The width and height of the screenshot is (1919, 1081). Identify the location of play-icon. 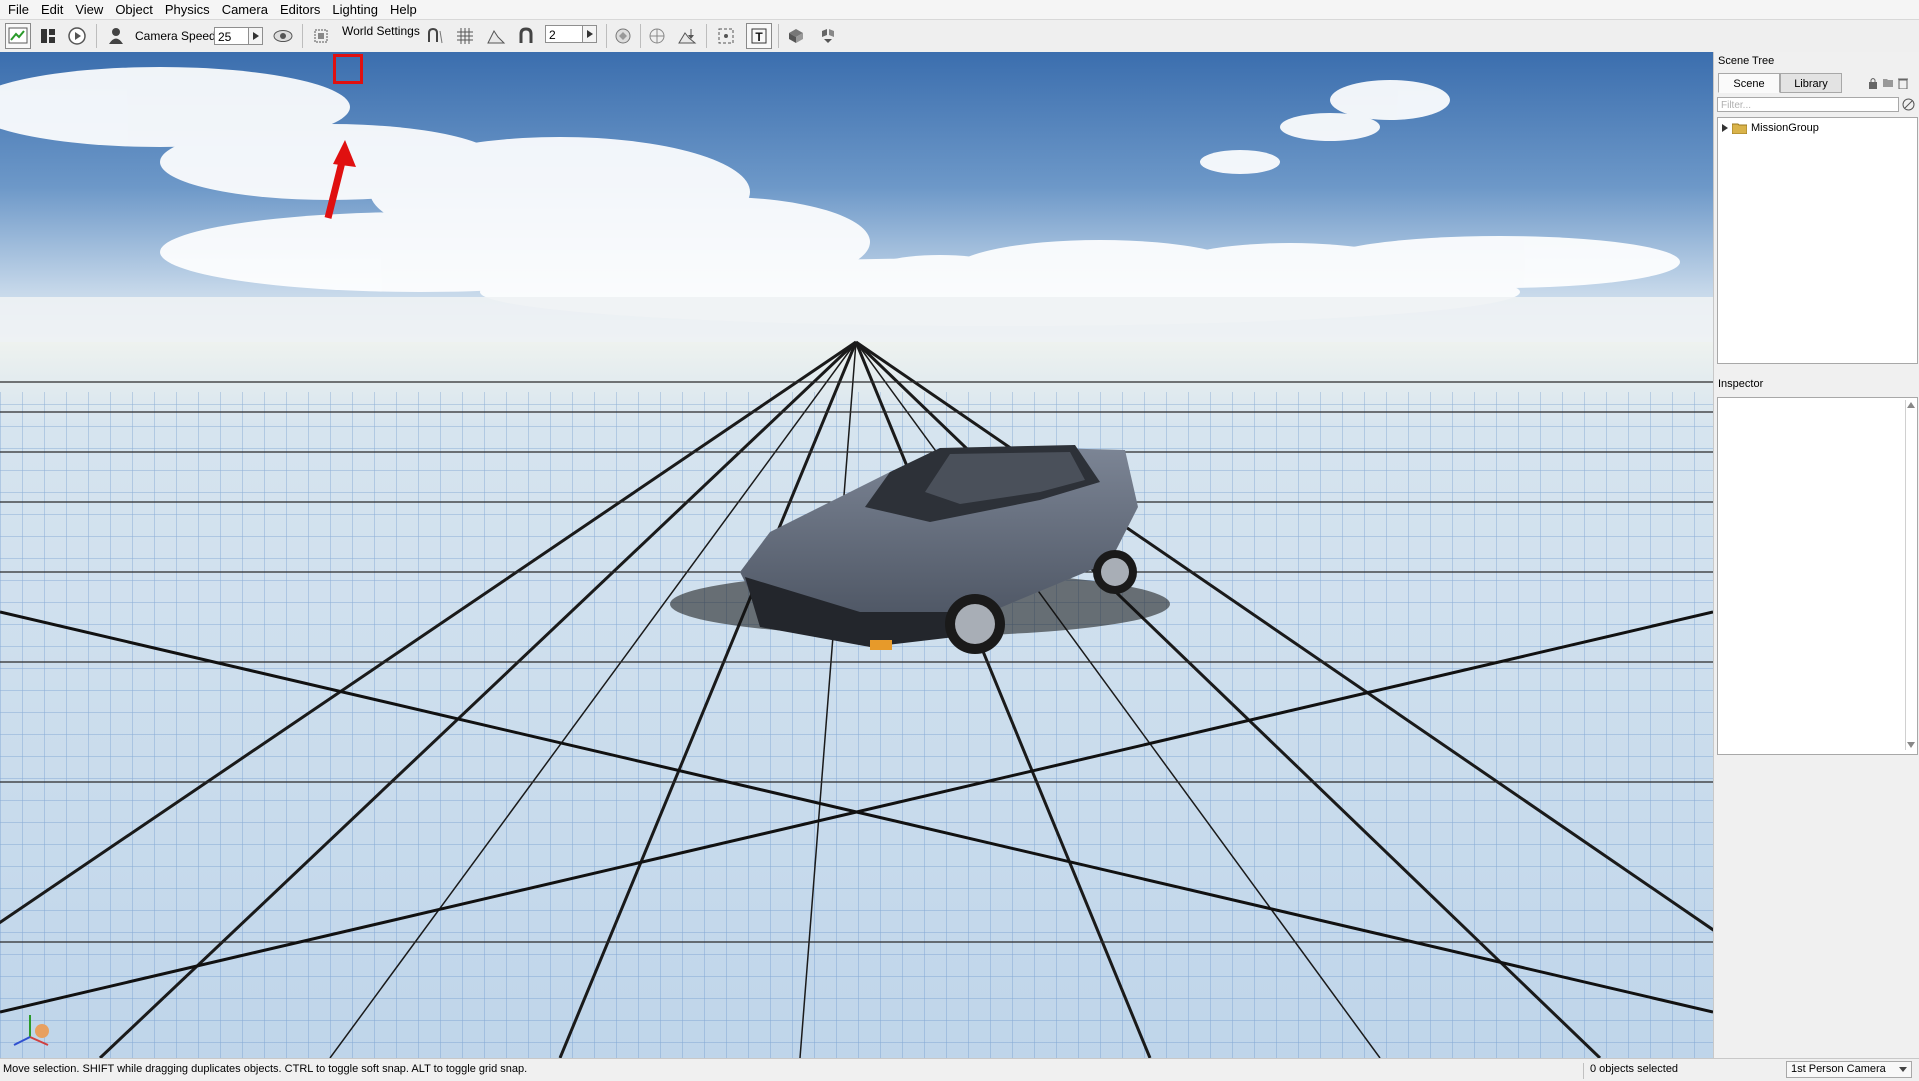
(77, 36).